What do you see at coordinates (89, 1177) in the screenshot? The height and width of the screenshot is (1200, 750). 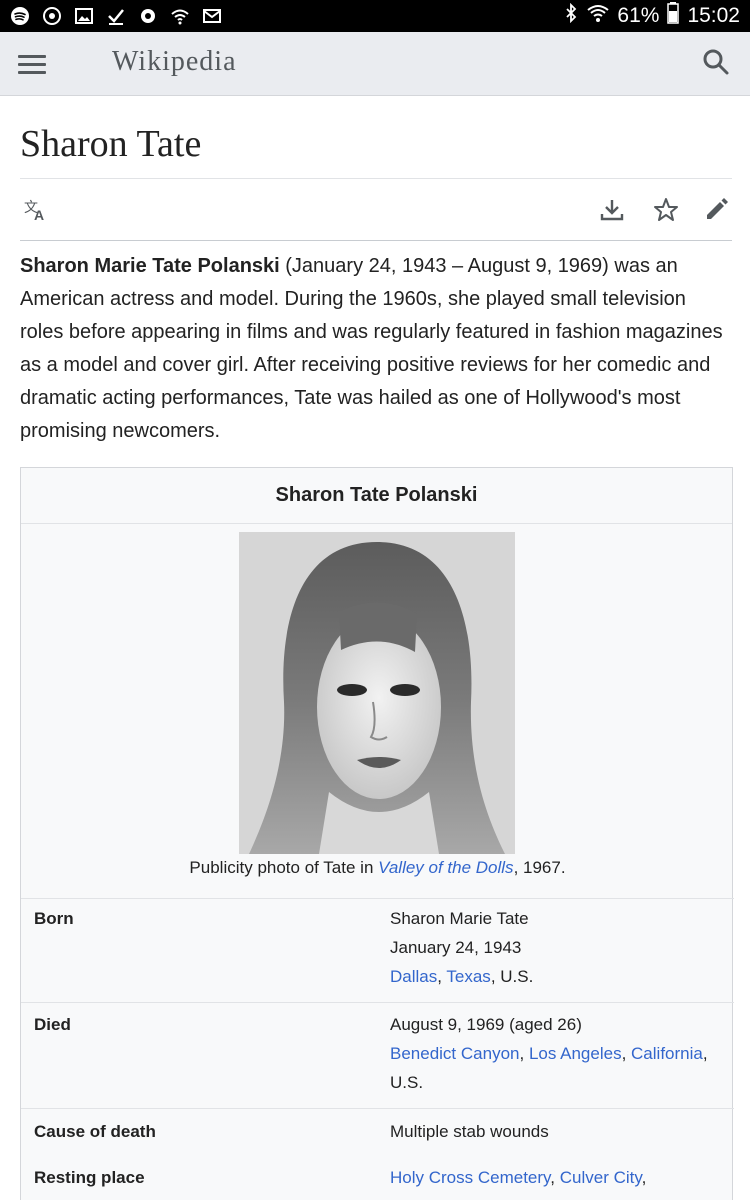 I see `row-label: Resting place` at bounding box center [89, 1177].